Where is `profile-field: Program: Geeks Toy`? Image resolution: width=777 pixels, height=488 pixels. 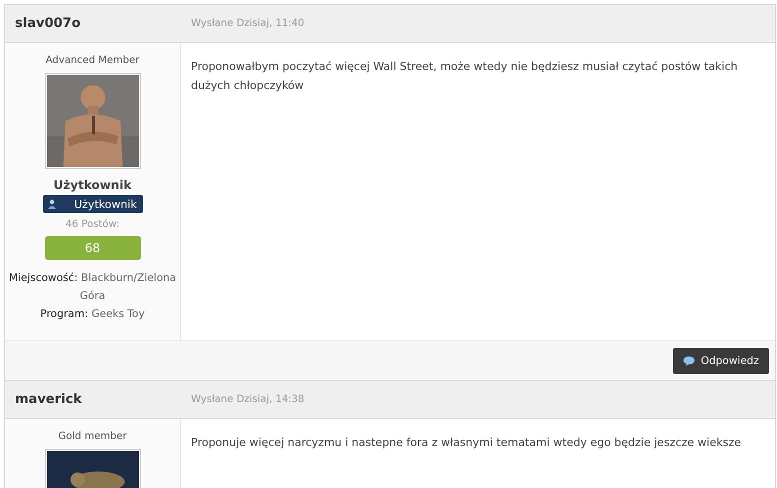 profile-field: Program: Geeks Toy is located at coordinates (92, 314).